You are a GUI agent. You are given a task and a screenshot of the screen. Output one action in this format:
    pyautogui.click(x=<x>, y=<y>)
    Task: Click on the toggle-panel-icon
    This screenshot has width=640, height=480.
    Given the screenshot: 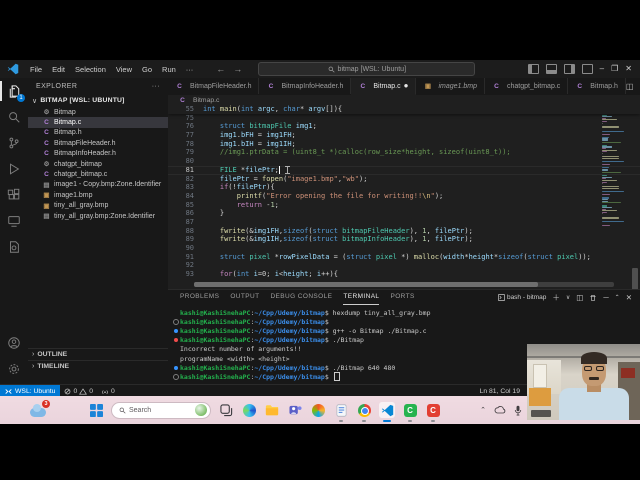 What is the action you would take?
    pyautogui.click(x=551, y=69)
    